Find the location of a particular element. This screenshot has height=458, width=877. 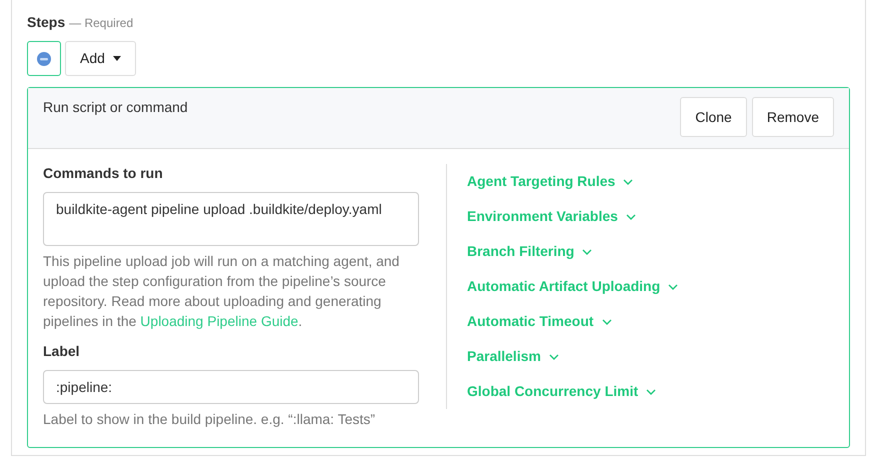

section-toggle: Environment Variables is located at coordinates (551, 216).